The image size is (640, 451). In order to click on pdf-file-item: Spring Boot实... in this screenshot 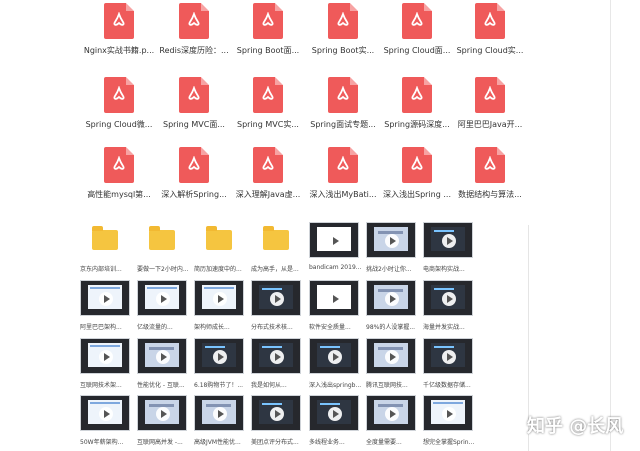, I will do `click(343, 38)`.